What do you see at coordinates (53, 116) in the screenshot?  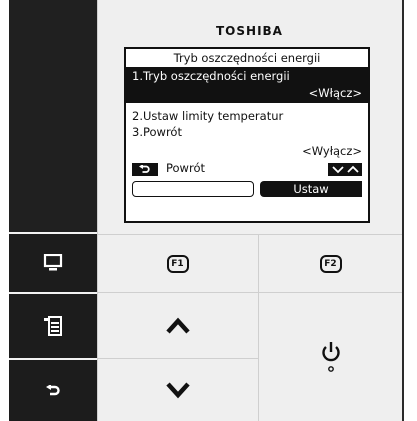 I see `left-top-panel` at bounding box center [53, 116].